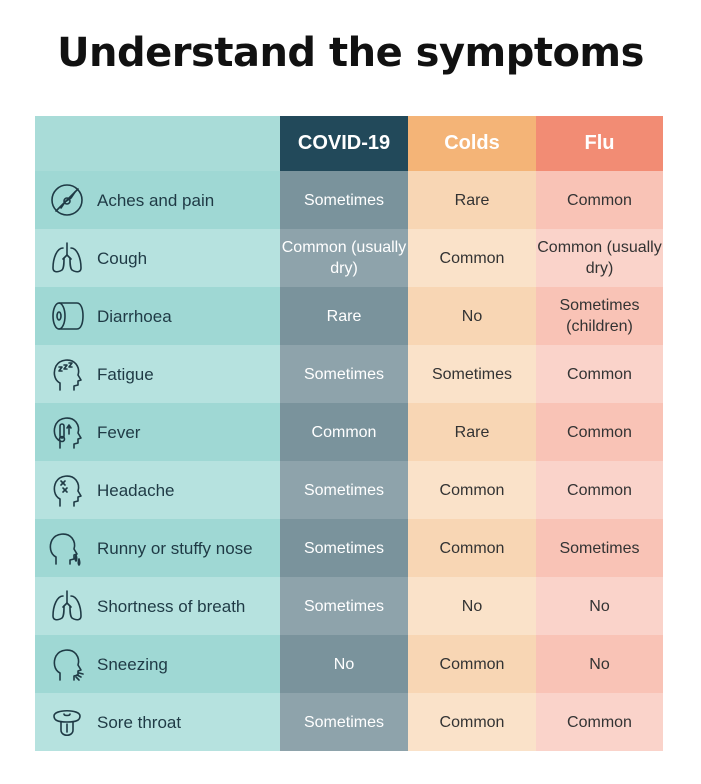  I want to click on table-row: Sneezing No Common No, so click(349, 664).